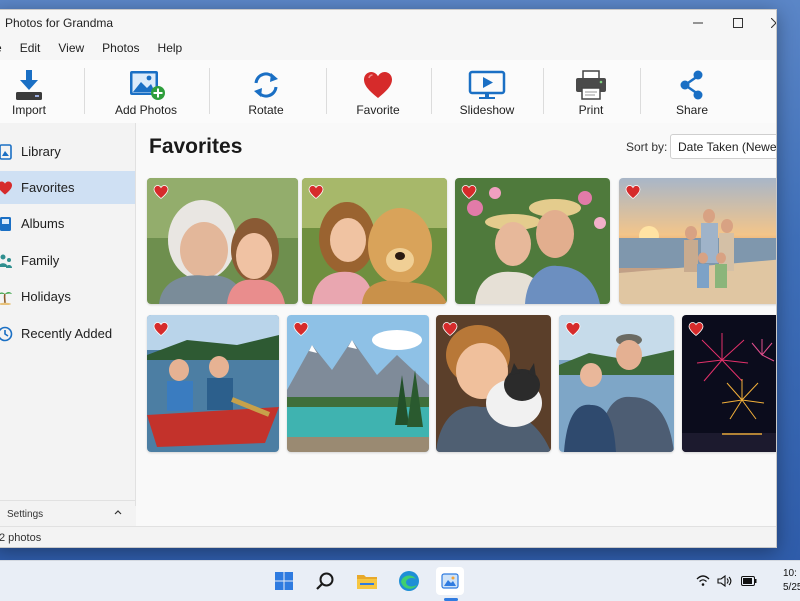 The image size is (800, 601). I want to click on photo-family-on-beach-at-sunset, so click(697, 241).